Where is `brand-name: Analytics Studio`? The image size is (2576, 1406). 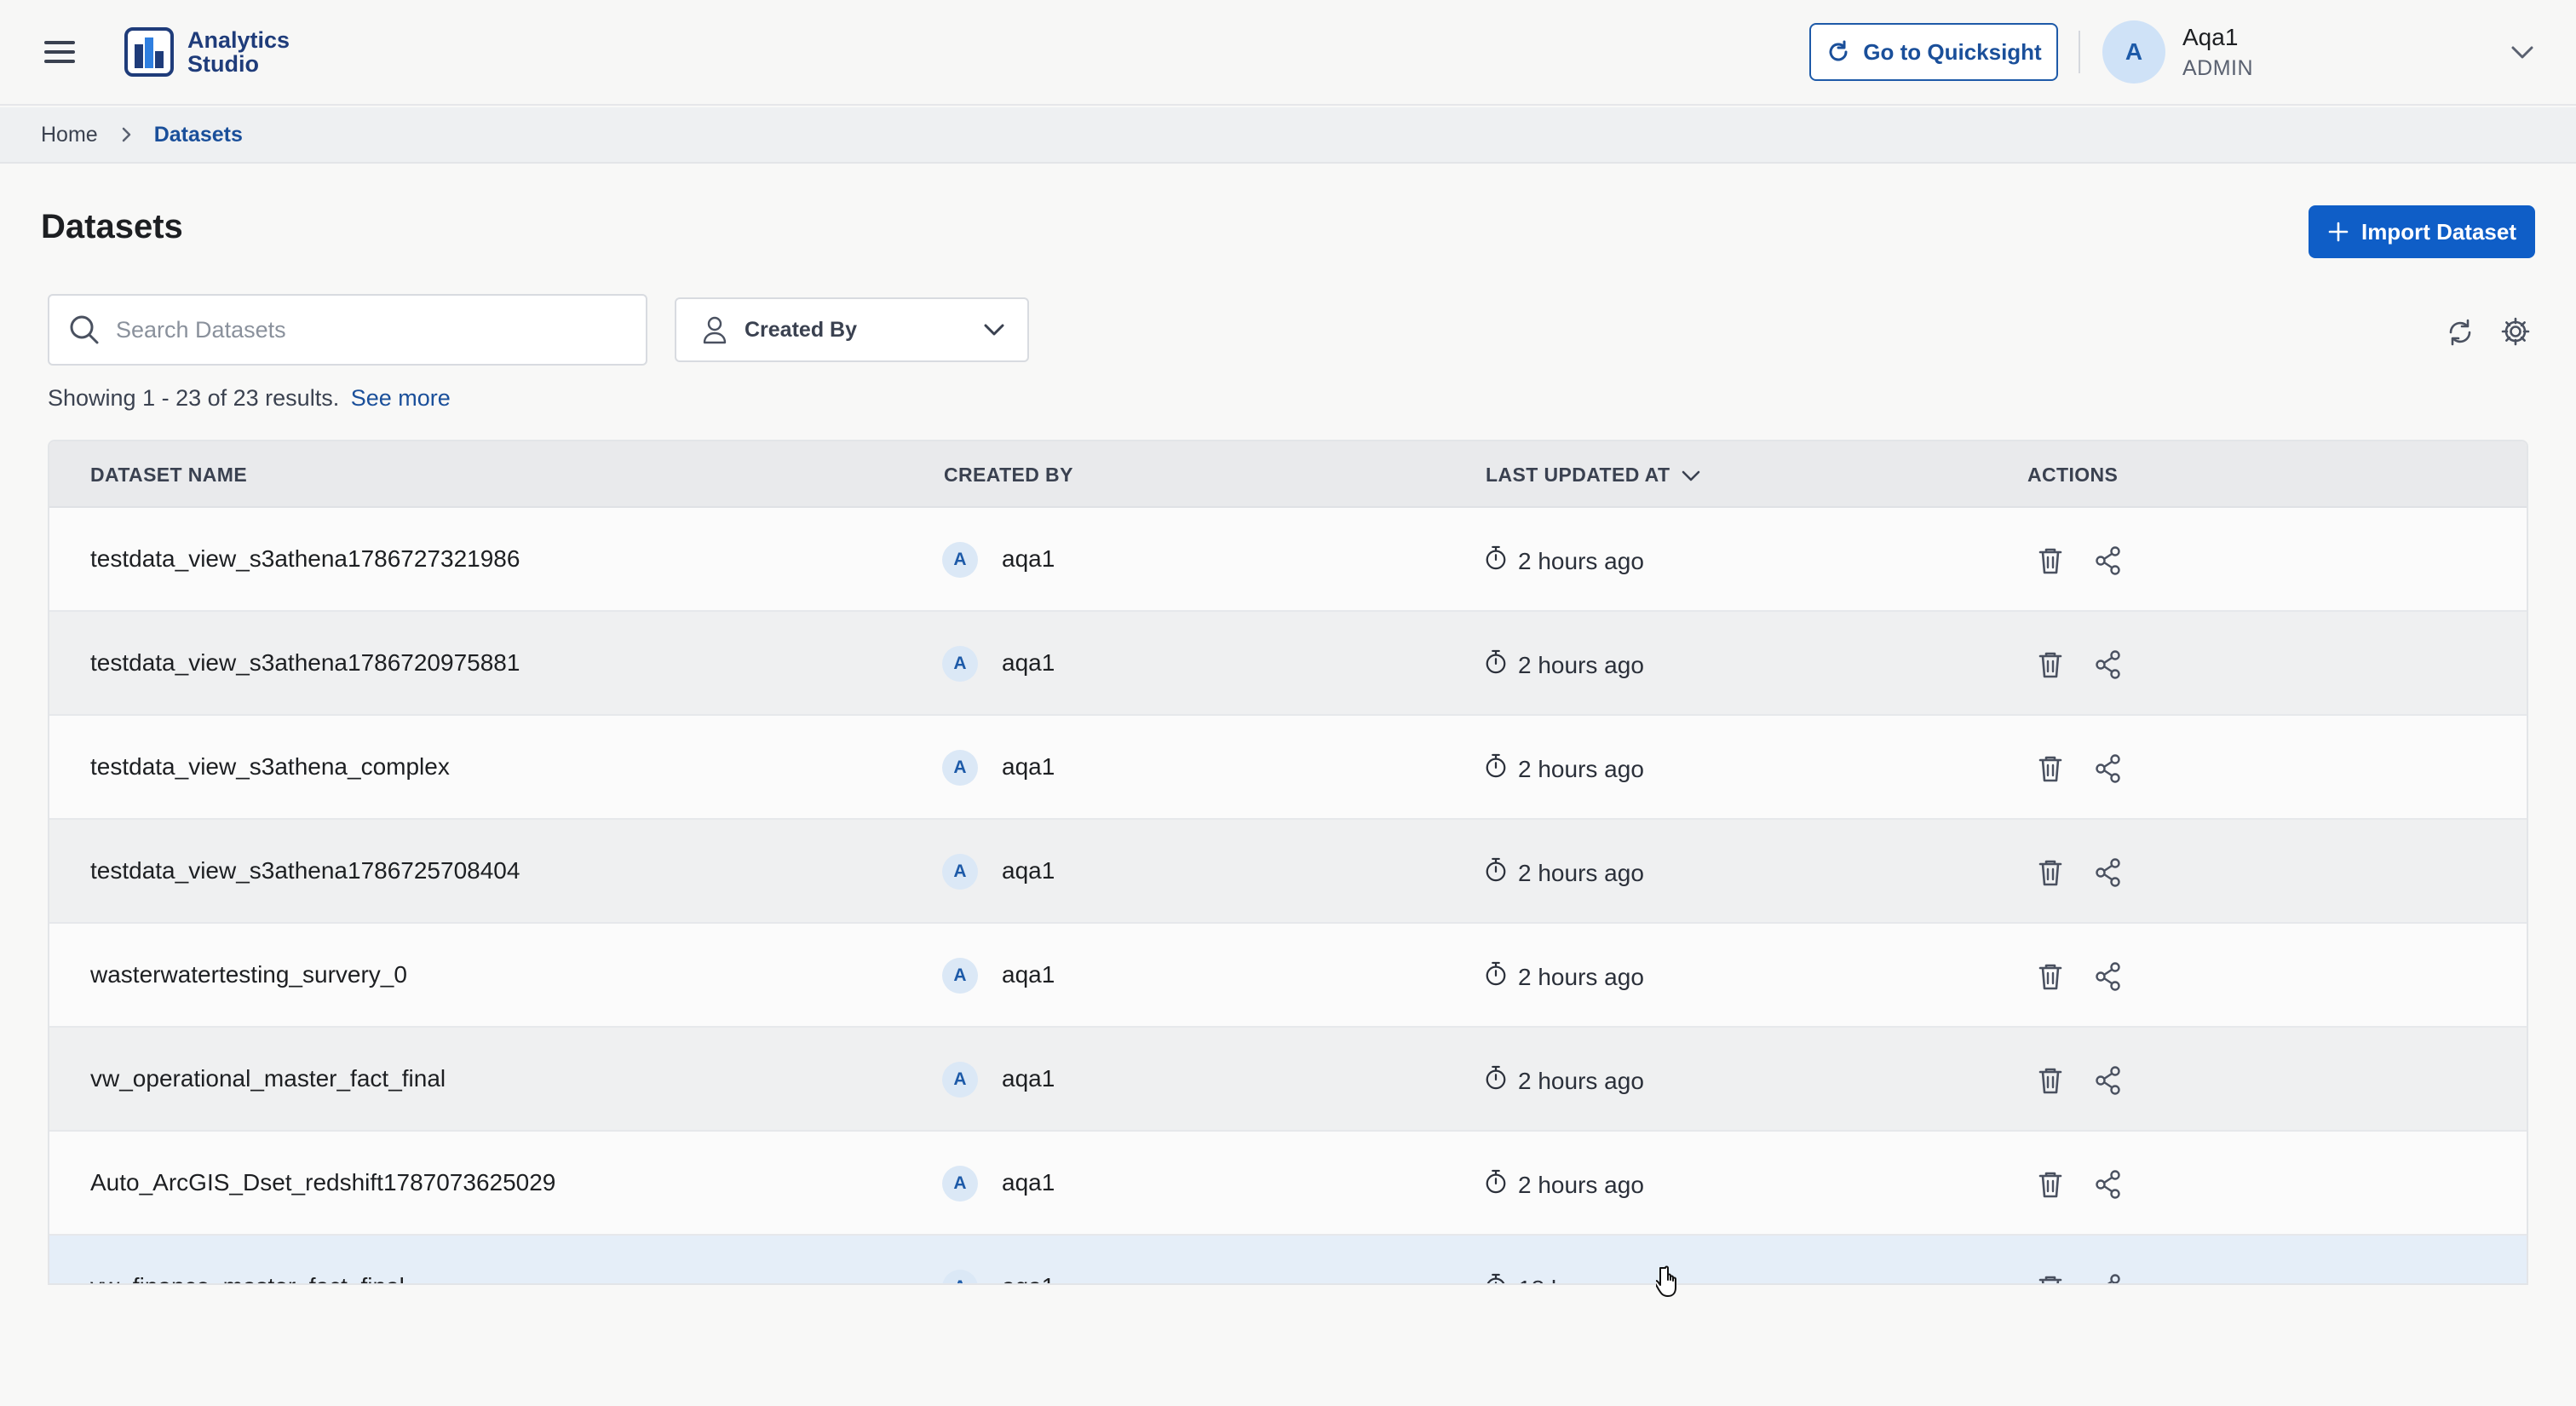
brand-name: Analytics Studio is located at coordinates (239, 52).